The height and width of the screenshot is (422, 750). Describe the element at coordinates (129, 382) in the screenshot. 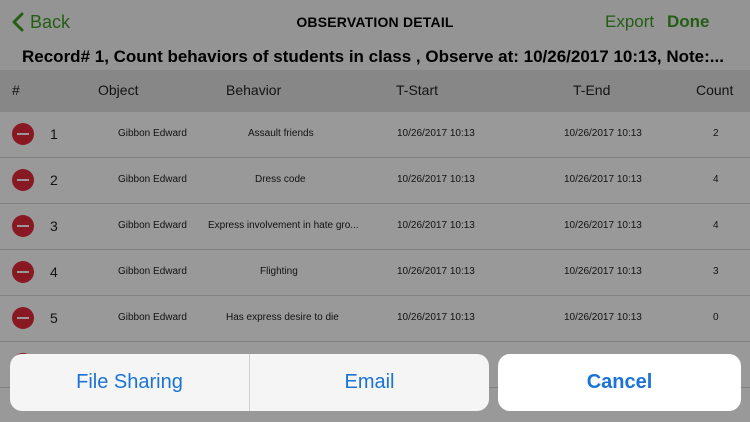

I see `file-sharing-button: File Sharing` at that location.